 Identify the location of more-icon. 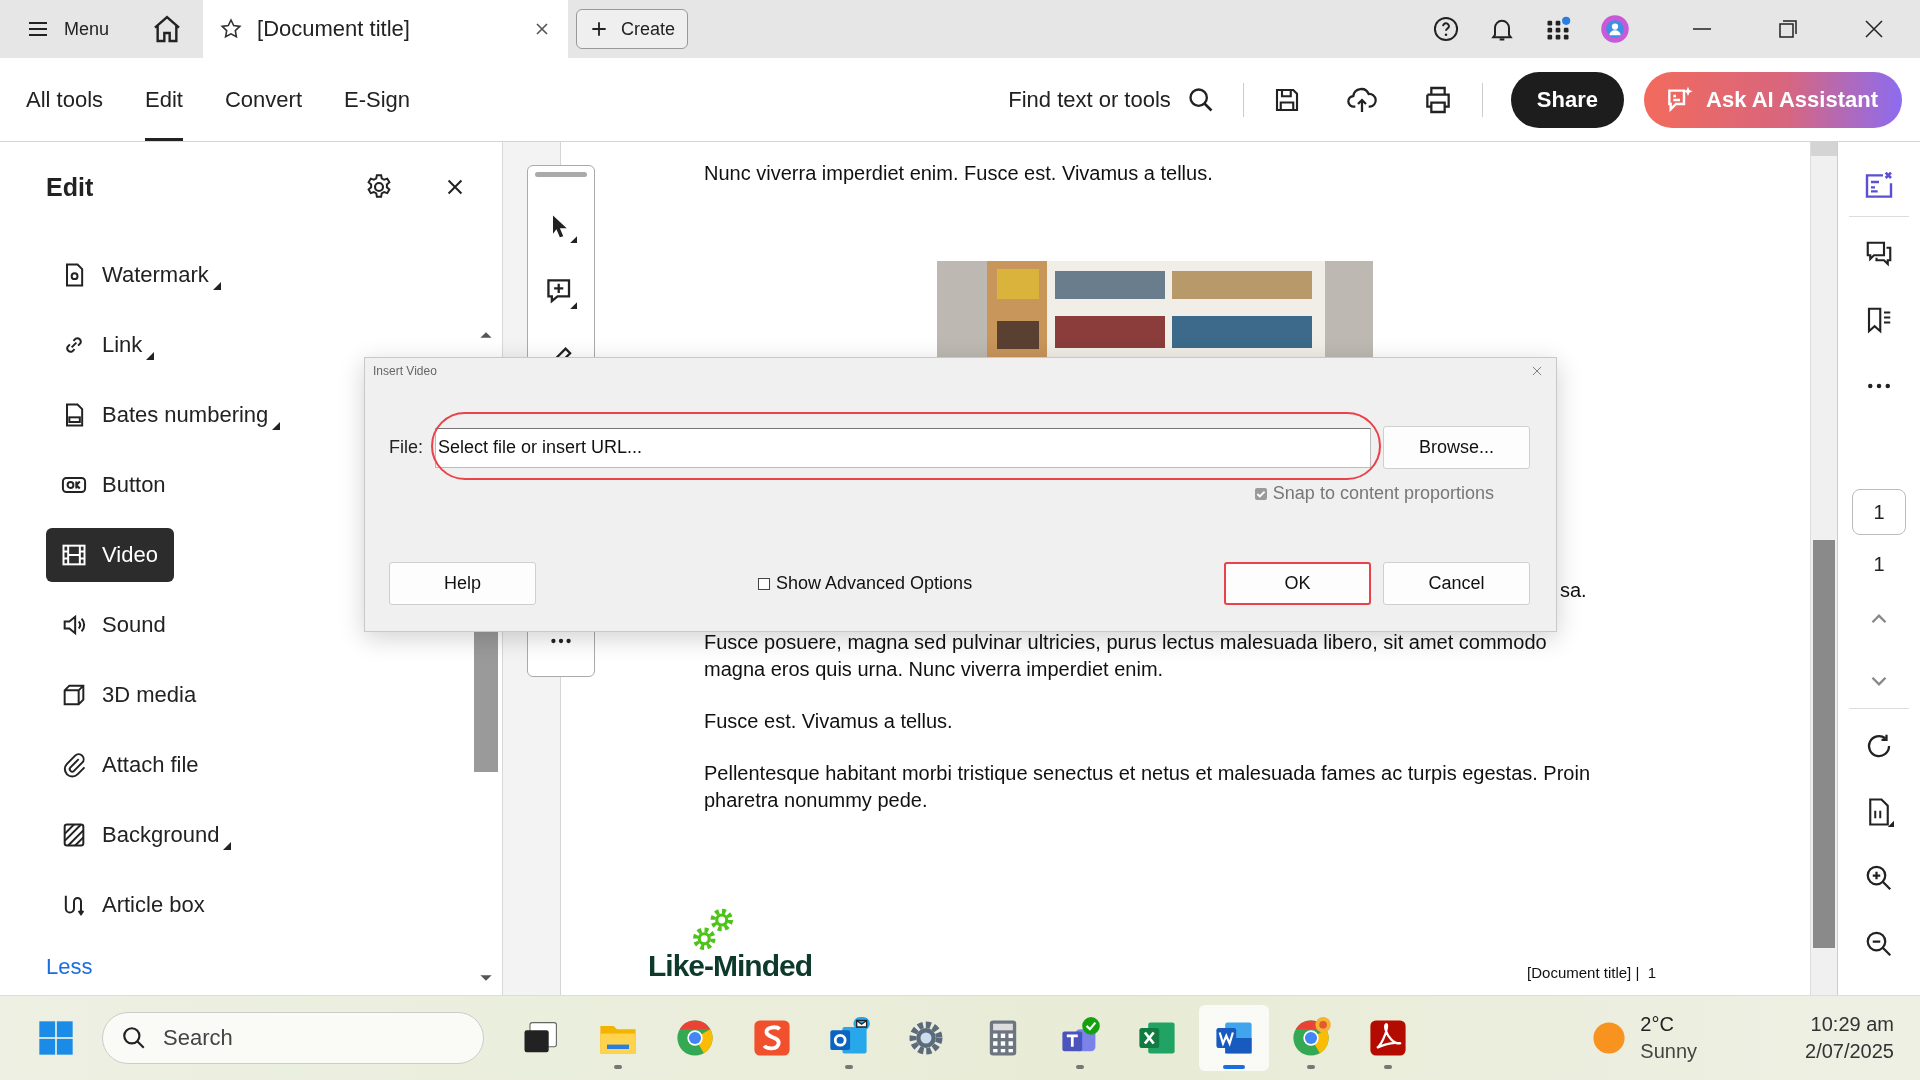
(561, 641).